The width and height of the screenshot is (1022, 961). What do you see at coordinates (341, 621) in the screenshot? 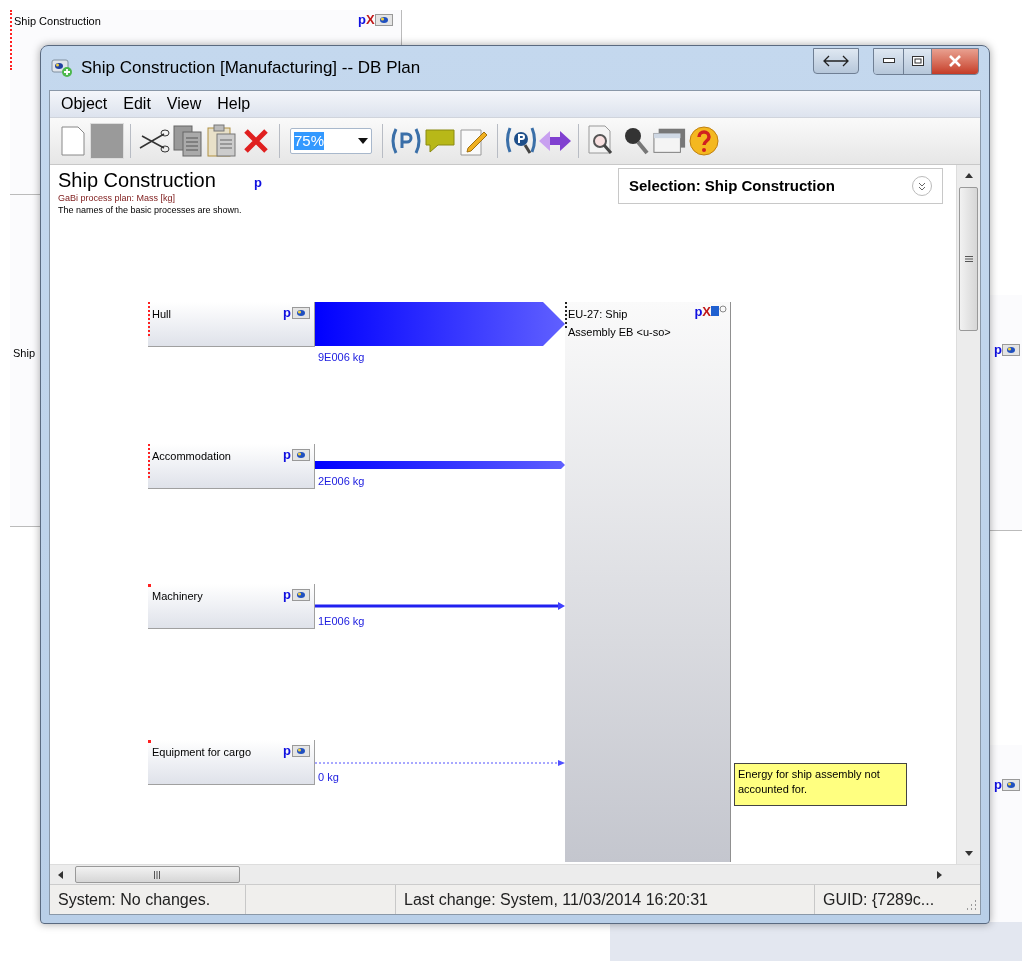
I see `flow-label: 1E006 kg` at bounding box center [341, 621].